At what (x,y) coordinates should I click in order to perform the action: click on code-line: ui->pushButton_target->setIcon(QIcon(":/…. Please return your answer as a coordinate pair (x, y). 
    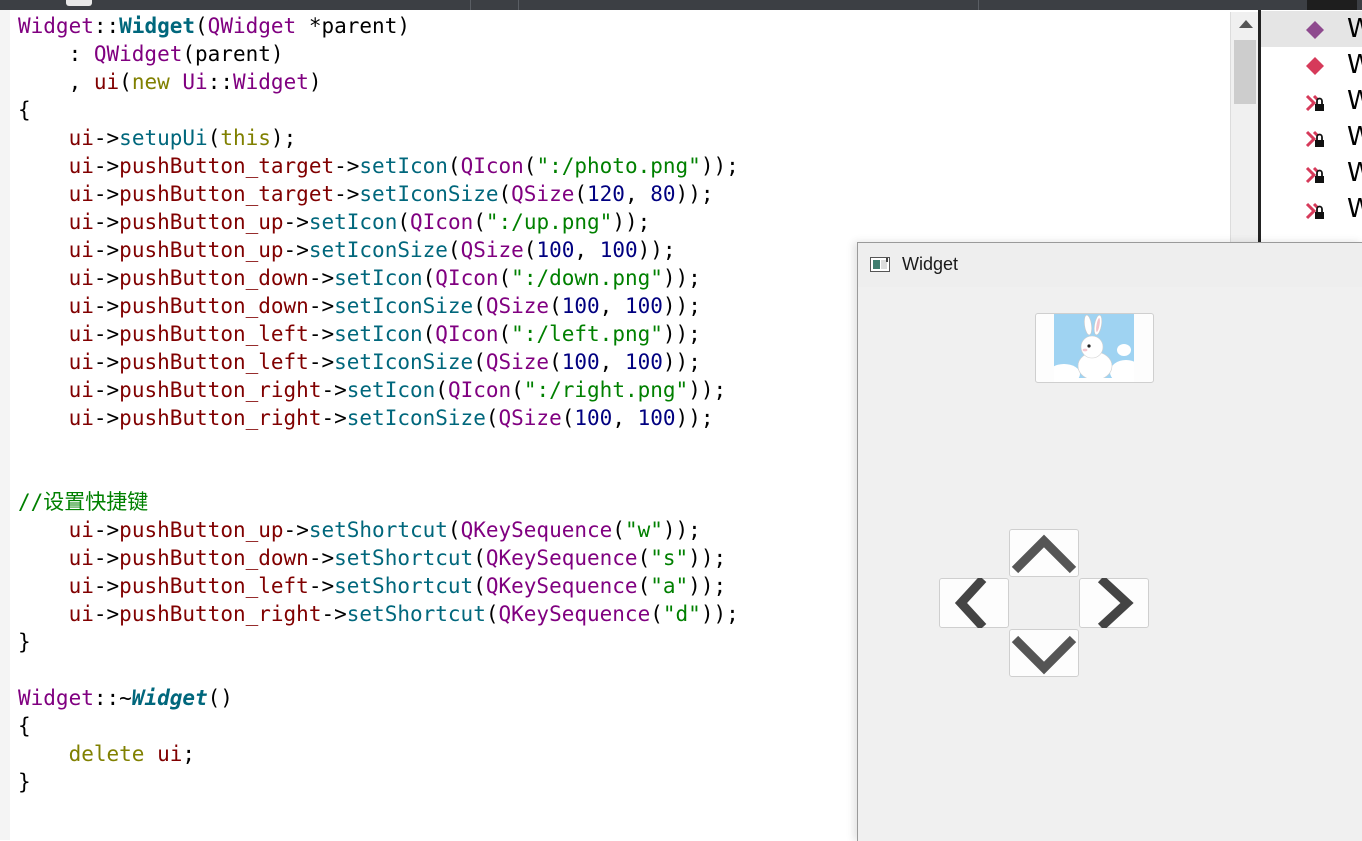
    Looking at the image, I should click on (623, 166).